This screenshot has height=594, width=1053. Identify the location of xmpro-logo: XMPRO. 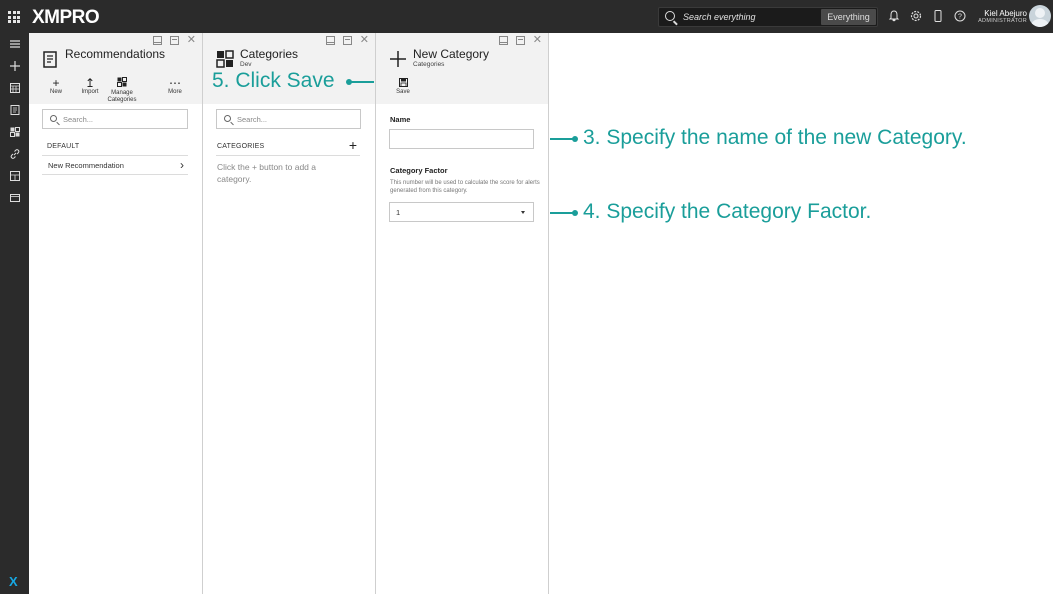
(66, 17).